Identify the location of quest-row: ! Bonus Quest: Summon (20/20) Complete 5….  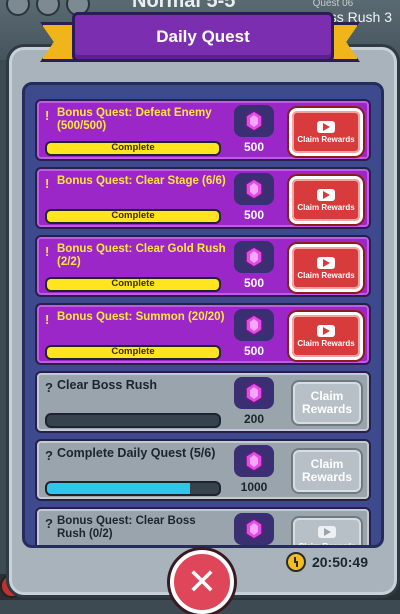
(203, 334).